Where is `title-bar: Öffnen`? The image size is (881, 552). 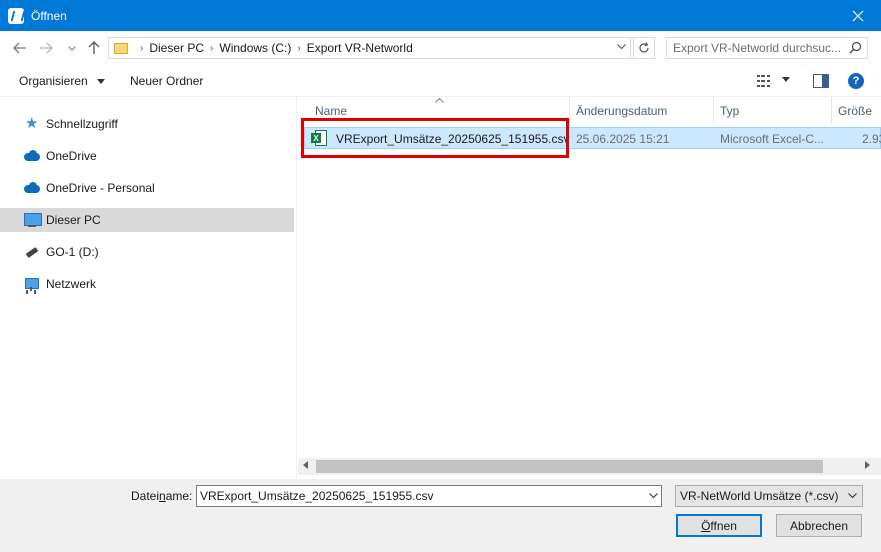 title-bar: Öffnen is located at coordinates (440, 15).